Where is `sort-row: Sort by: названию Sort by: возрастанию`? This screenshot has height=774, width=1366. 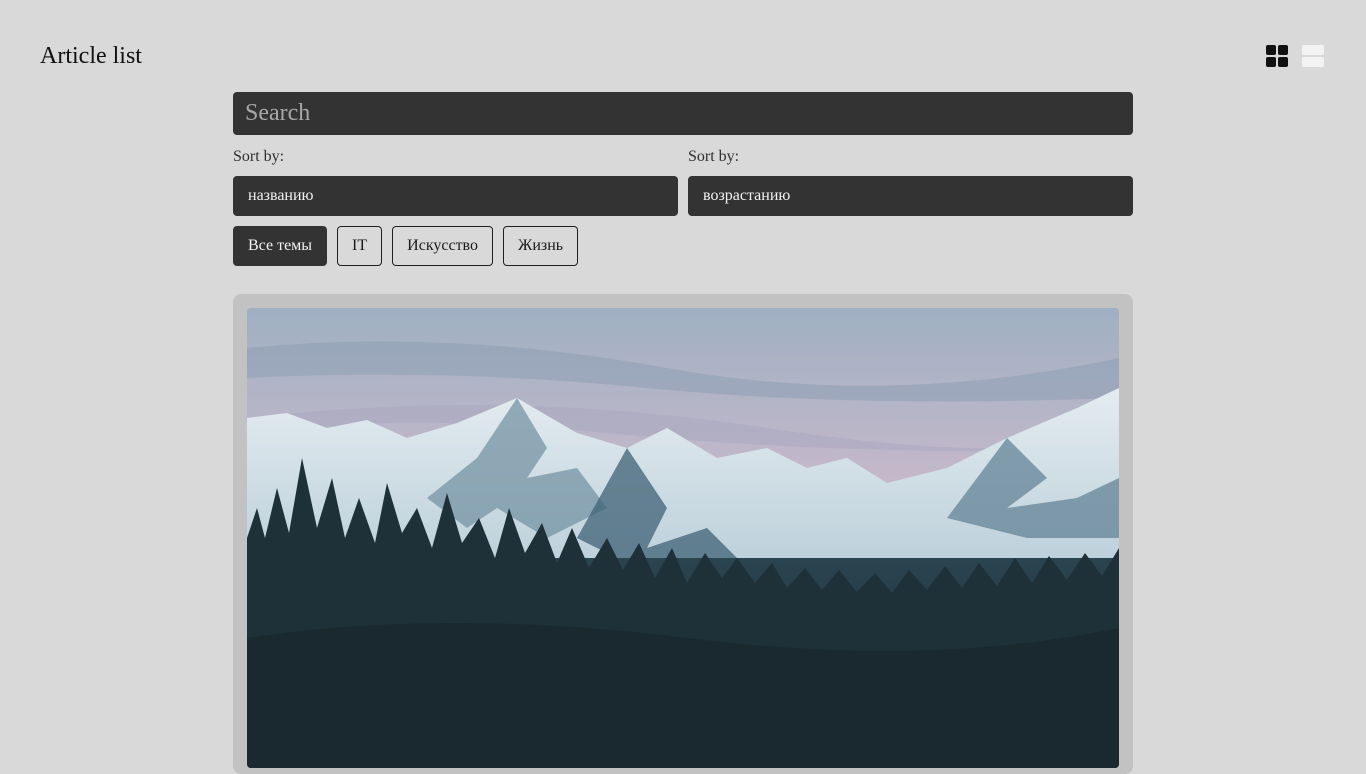
sort-row: Sort by: названию Sort by: возрастанию is located at coordinates (683, 182).